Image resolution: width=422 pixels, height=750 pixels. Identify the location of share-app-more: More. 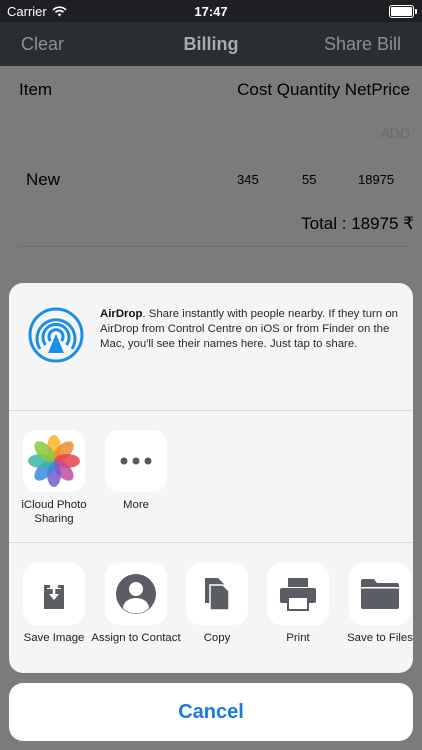
(136, 470).